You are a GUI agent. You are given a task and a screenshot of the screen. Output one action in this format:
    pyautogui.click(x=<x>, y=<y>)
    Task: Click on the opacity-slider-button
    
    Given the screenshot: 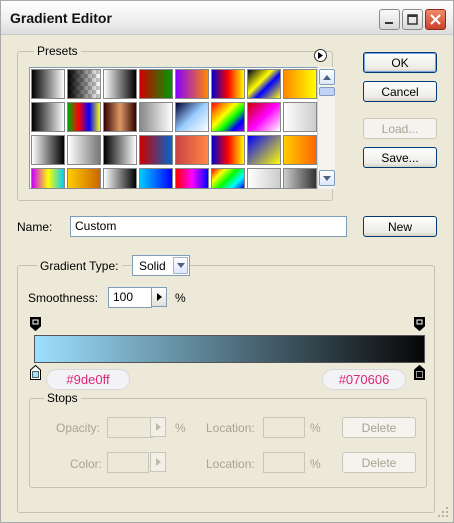 What is the action you would take?
    pyautogui.click(x=158, y=427)
    